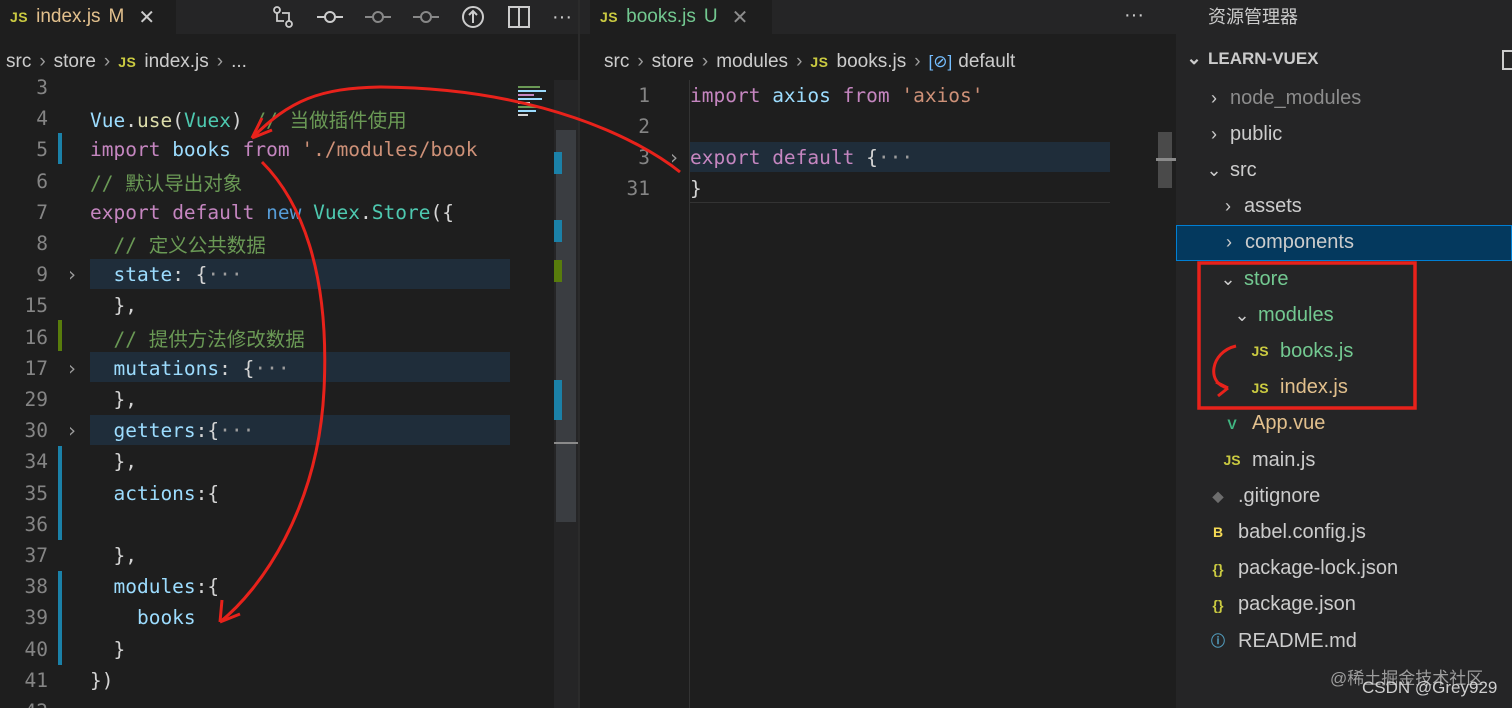 The height and width of the screenshot is (708, 1512). What do you see at coordinates (88, 17) in the screenshot?
I see `tab-index-js: JS index.js M ✕` at bounding box center [88, 17].